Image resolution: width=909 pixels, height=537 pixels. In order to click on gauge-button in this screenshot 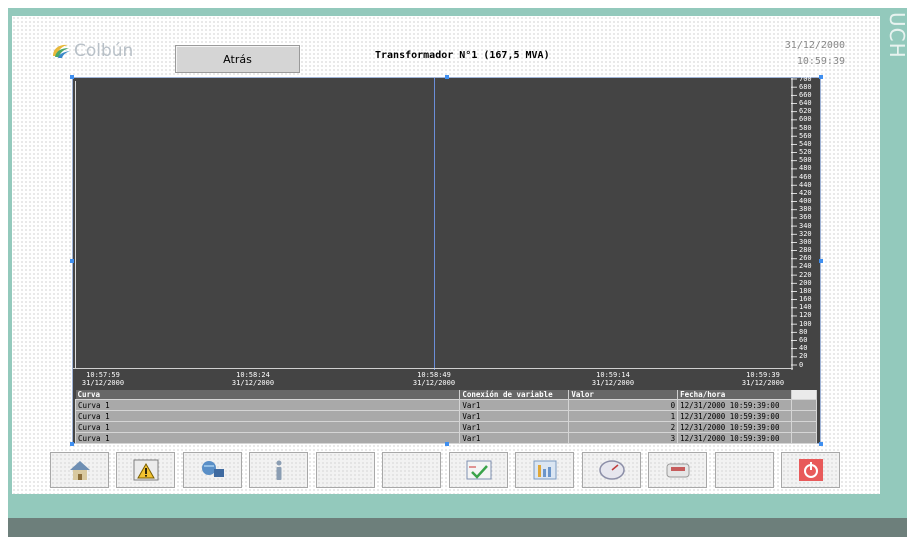, I will do `click(611, 470)`.